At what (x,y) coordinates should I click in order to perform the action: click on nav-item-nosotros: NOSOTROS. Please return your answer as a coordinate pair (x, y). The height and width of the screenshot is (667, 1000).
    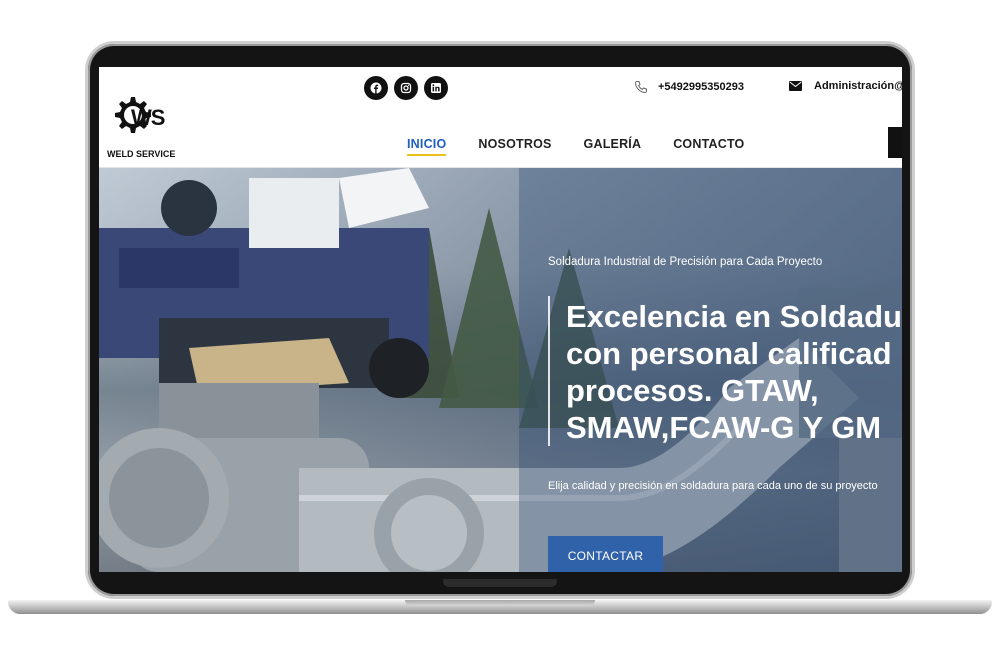
    Looking at the image, I should click on (514, 146).